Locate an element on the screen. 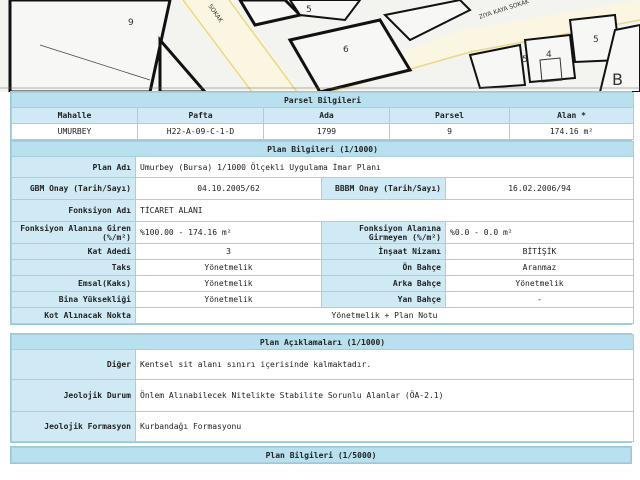  fonksiyon-girmeyen-value: %0.0 - 0.0 m² is located at coordinates (539, 232).